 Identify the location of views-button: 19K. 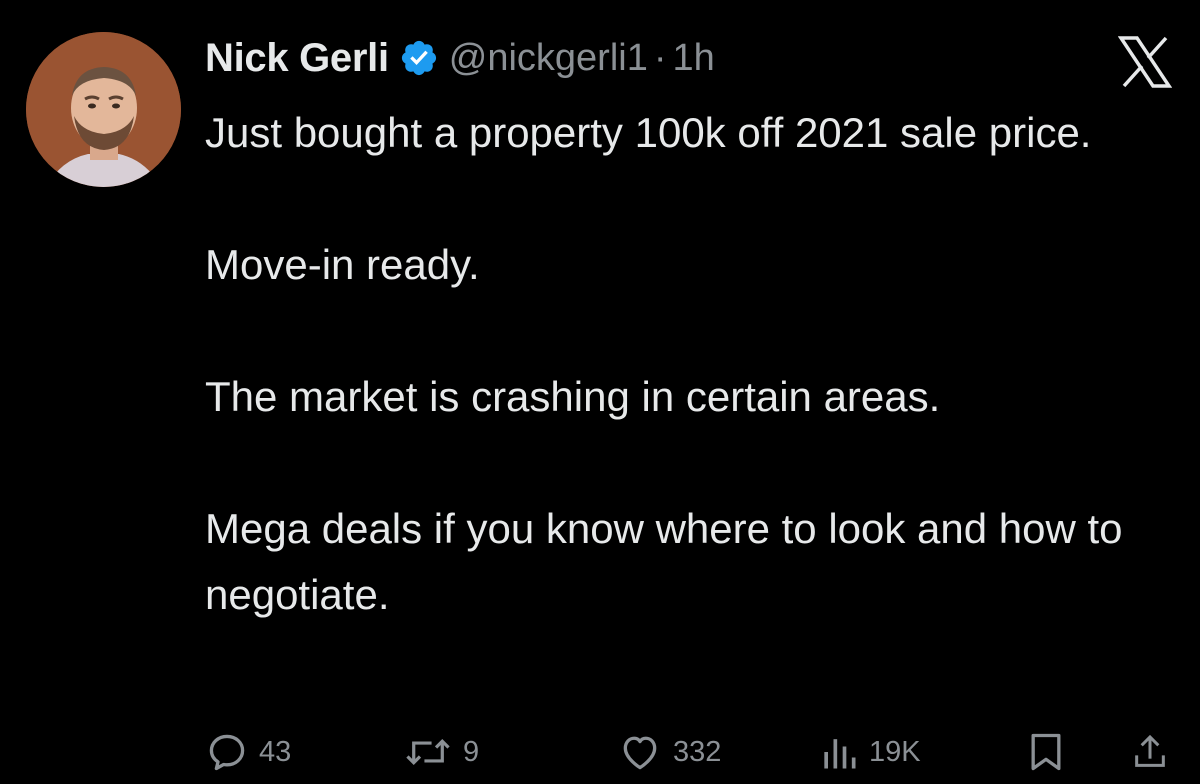
(870, 752).